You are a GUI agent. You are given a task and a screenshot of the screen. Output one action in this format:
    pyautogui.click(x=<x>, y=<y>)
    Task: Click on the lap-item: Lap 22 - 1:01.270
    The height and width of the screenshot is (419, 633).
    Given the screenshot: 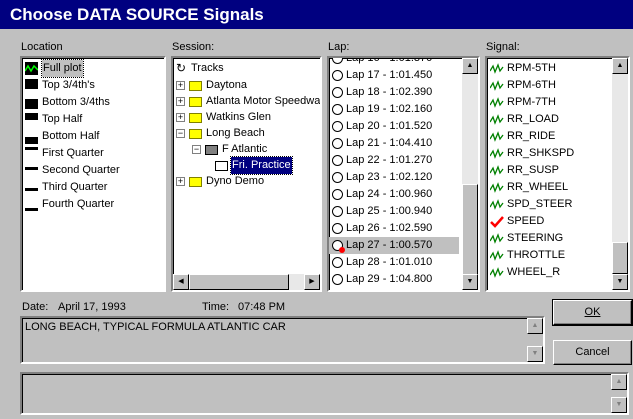 What is the action you would take?
    pyautogui.click(x=394, y=160)
    